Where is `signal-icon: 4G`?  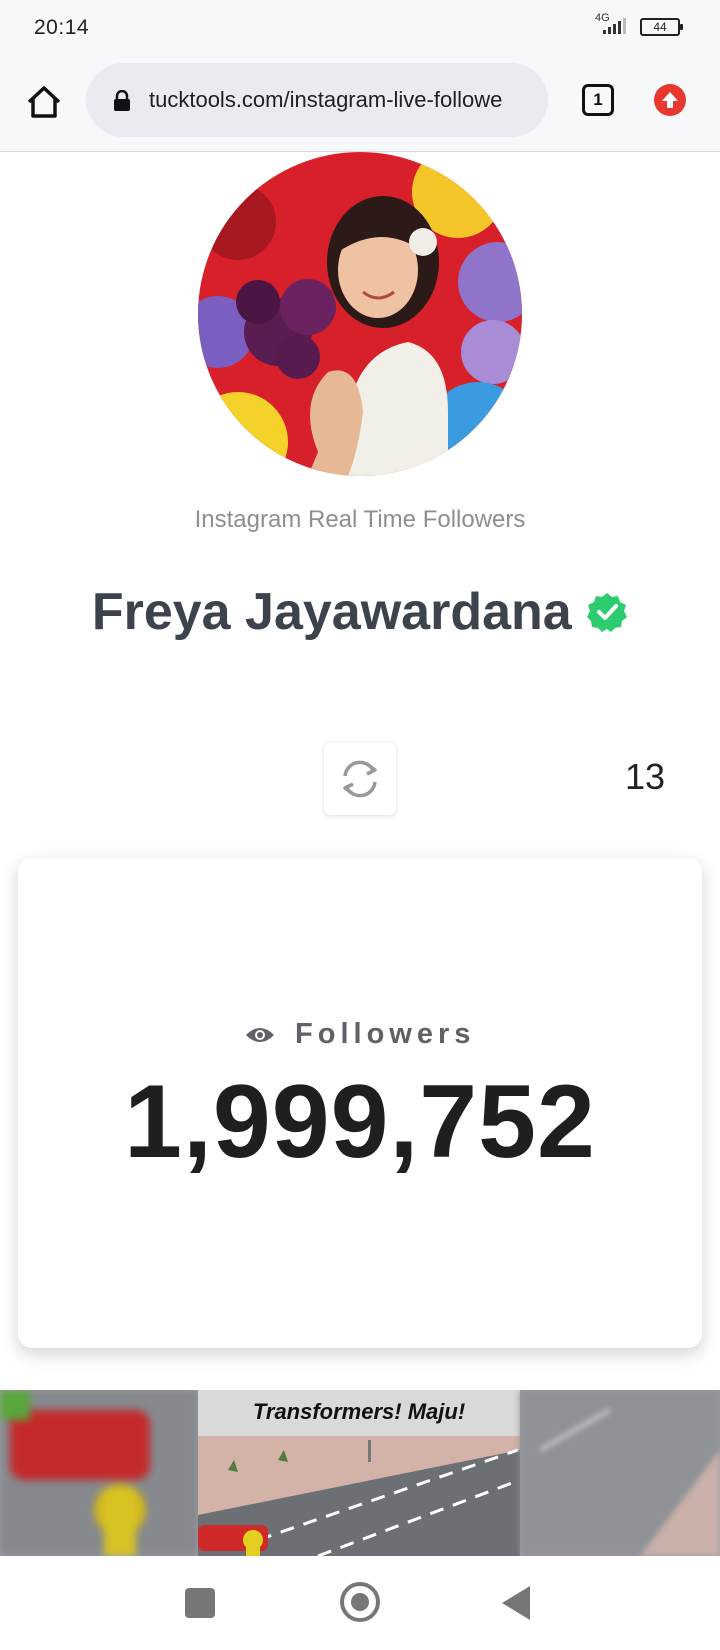
signal-icon: 4G is located at coordinates (614, 24).